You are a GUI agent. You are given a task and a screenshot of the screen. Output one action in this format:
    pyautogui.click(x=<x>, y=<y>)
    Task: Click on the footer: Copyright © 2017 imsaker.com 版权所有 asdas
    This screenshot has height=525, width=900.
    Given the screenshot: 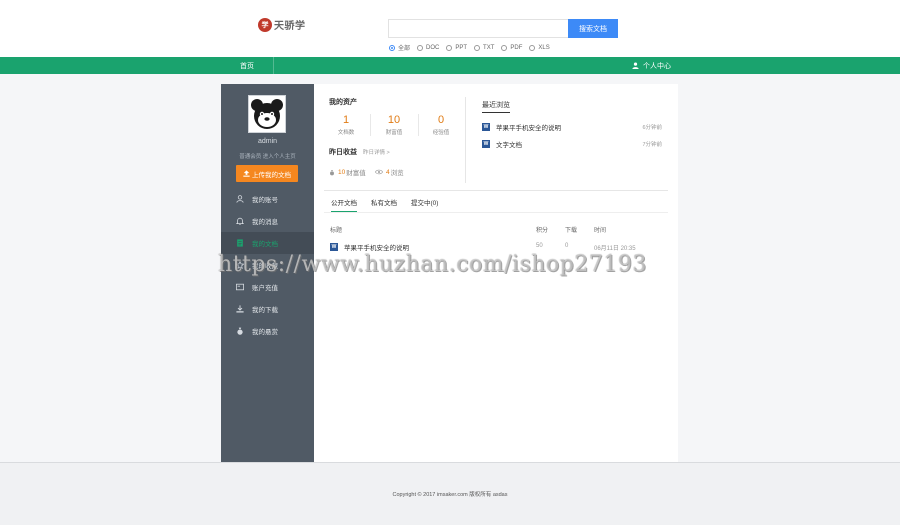 What is the action you would take?
    pyautogui.click(x=450, y=493)
    